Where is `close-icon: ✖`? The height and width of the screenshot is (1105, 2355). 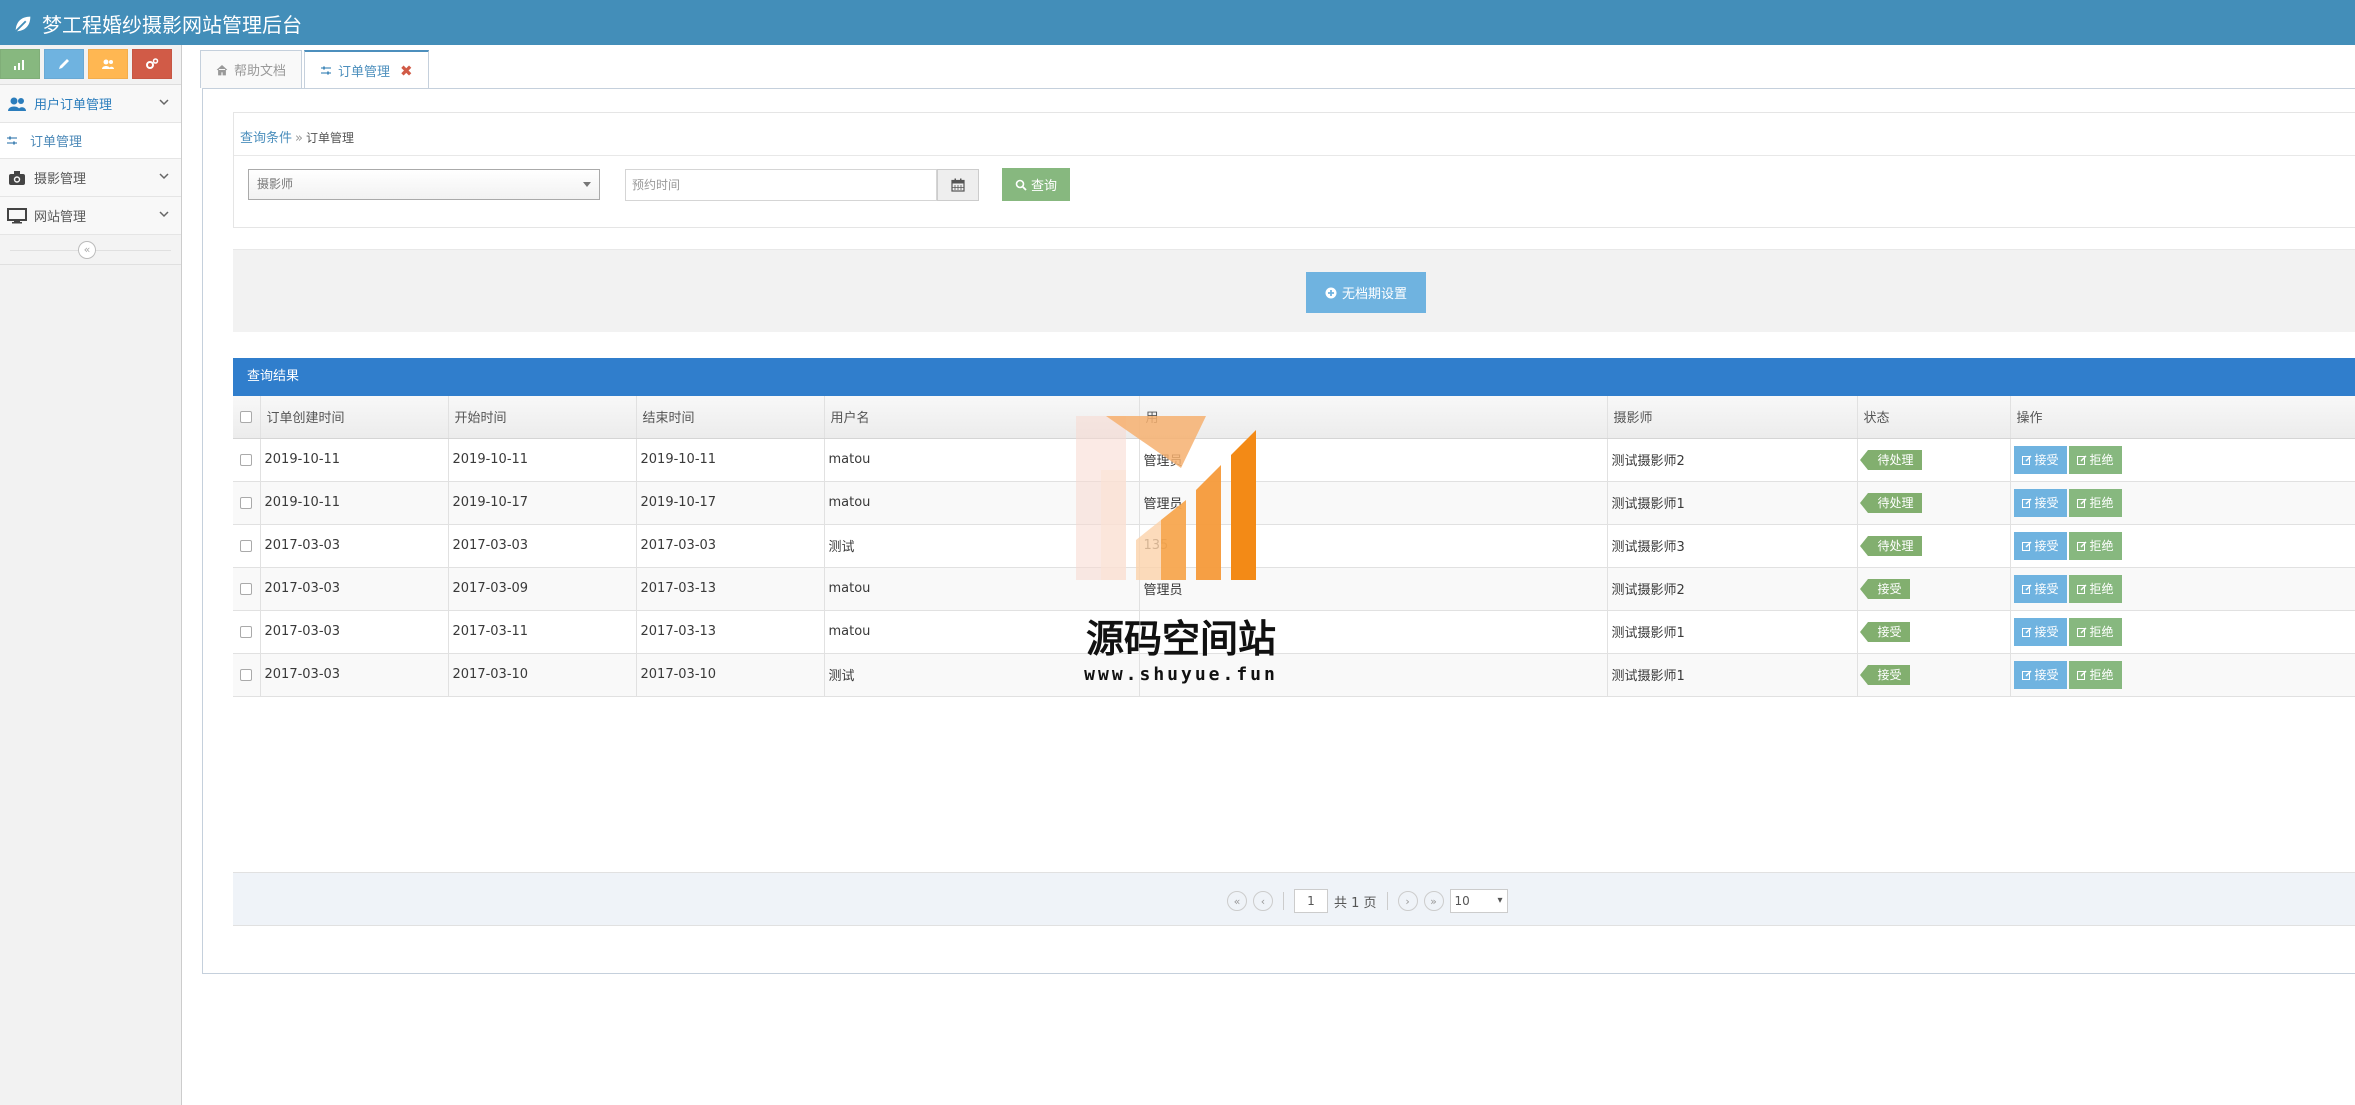 close-icon: ✖ is located at coordinates (406, 71).